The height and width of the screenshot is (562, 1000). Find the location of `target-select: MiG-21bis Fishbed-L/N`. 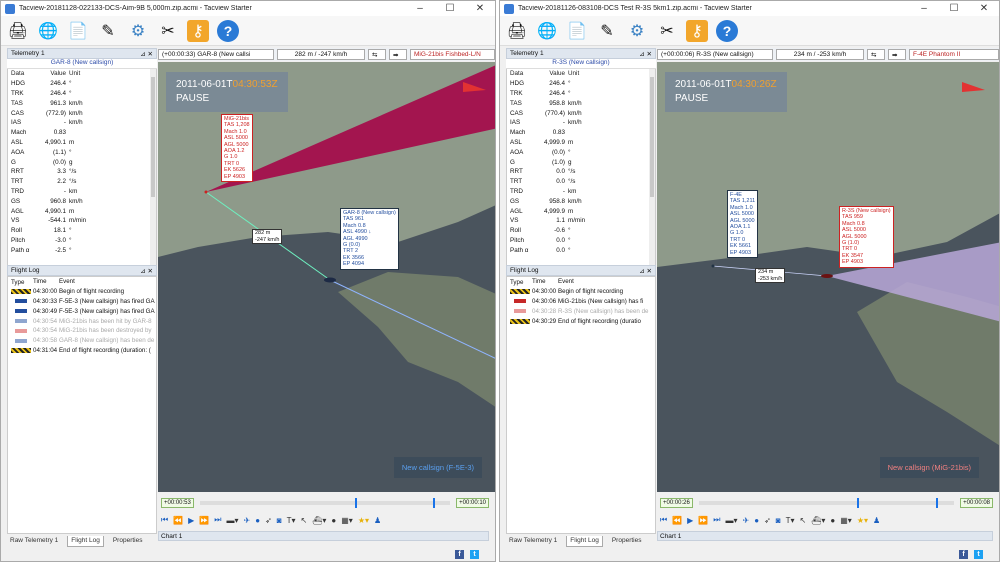

target-select: MiG-21bis Fishbed-L/N is located at coordinates (452, 54).